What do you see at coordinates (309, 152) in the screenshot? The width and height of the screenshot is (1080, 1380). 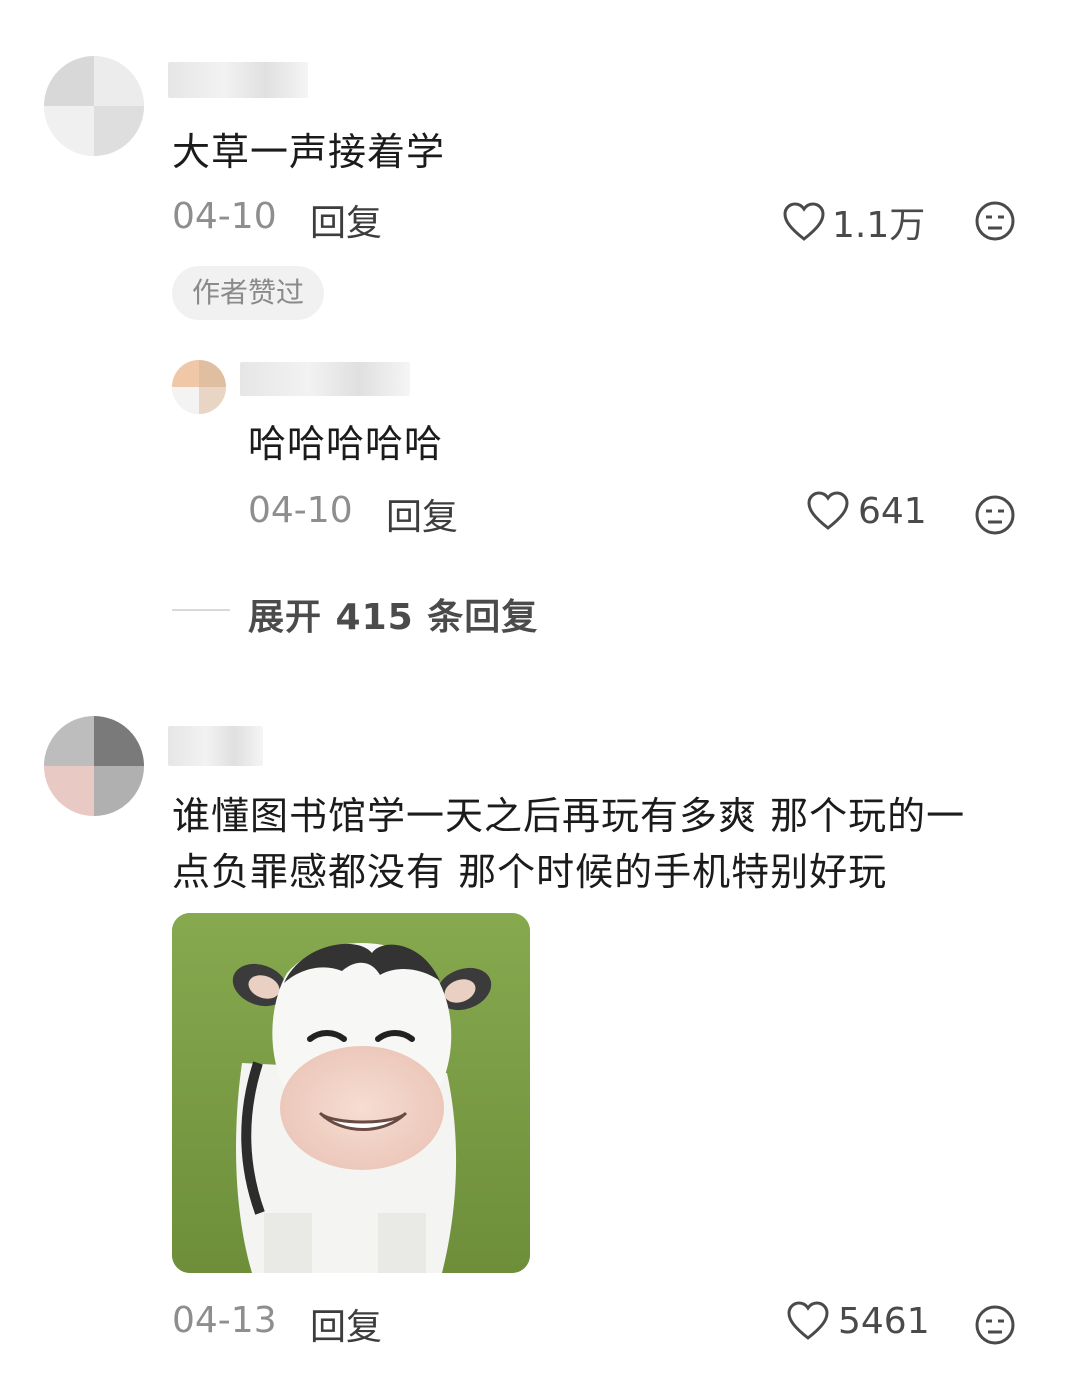 I see `comment-text: 大草一声接着学` at bounding box center [309, 152].